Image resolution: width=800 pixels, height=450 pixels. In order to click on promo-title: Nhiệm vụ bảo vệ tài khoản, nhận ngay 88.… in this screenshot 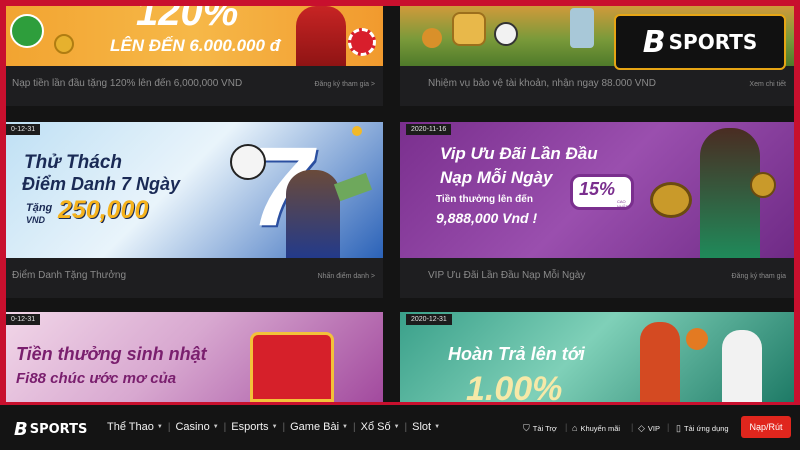, I will do `click(542, 83)`.